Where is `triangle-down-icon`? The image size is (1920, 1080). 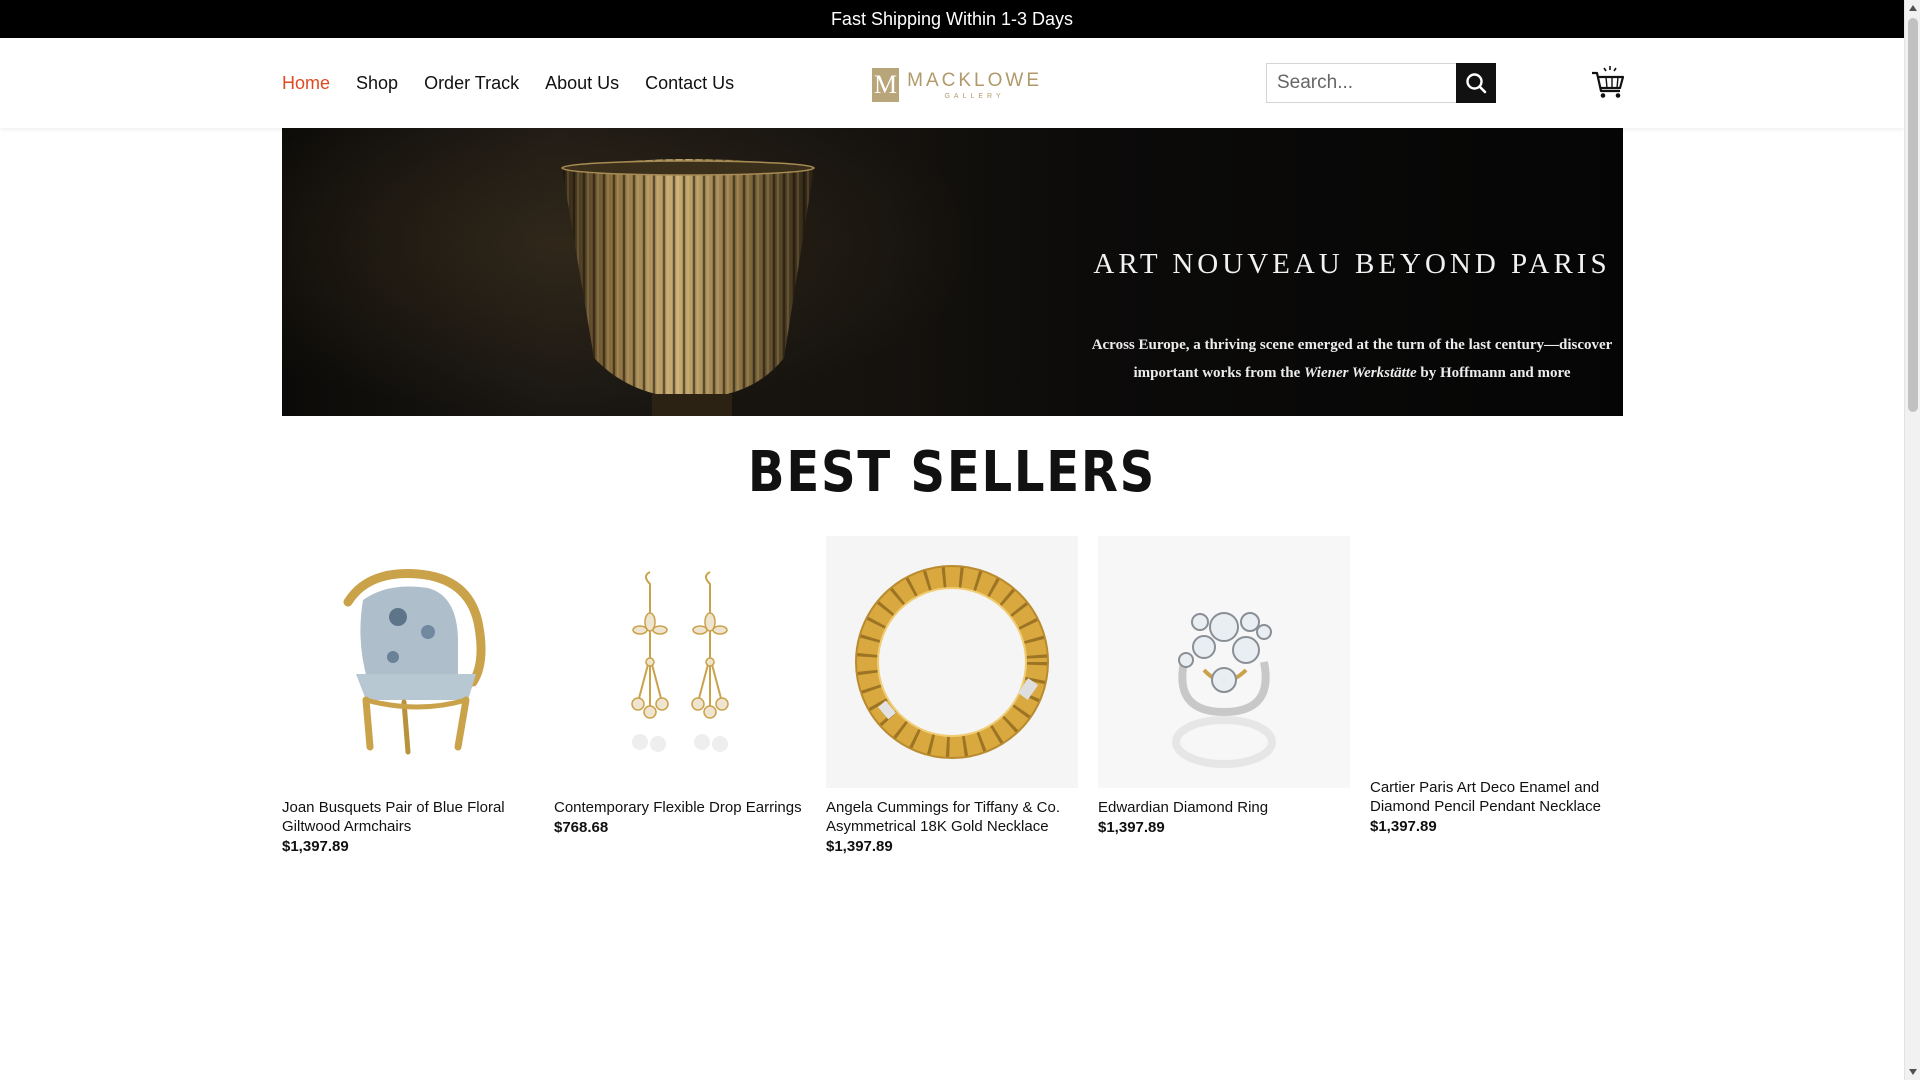 triangle-down-icon is located at coordinates (1913, 1072).